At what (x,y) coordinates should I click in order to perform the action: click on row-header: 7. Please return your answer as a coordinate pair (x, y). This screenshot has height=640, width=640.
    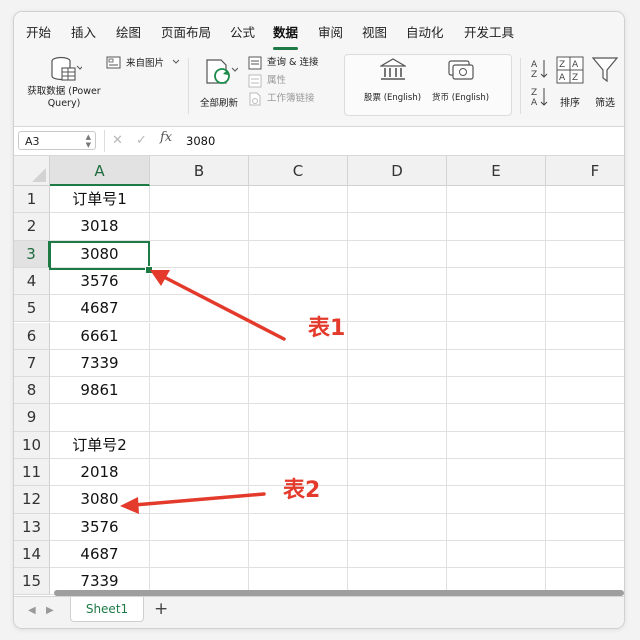
    Looking at the image, I should click on (32, 363).